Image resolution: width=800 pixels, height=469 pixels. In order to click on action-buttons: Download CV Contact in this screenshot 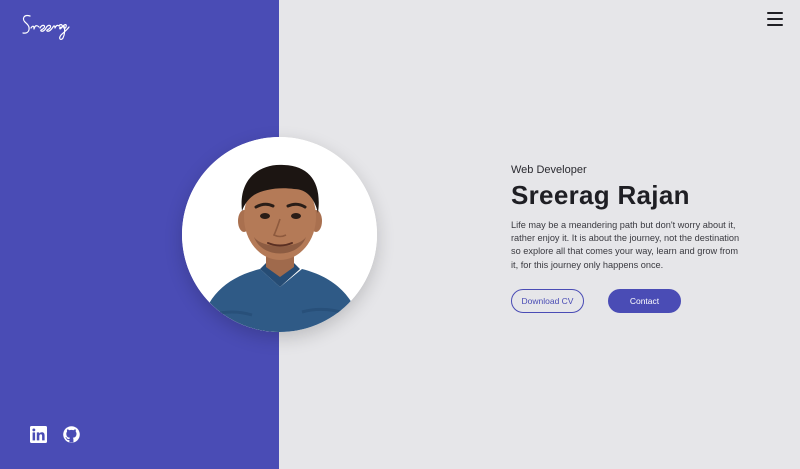, I will do `click(631, 300)`.